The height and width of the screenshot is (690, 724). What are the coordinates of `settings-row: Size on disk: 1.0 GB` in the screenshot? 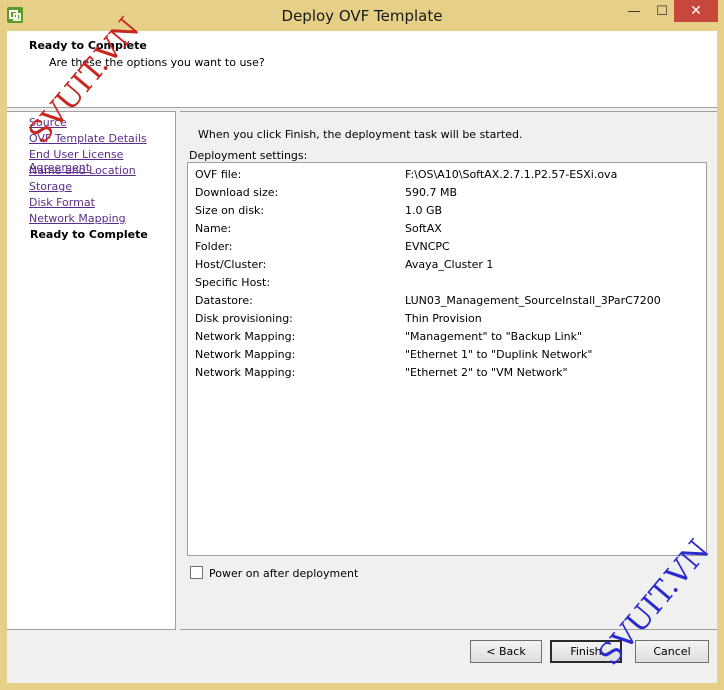 It's located at (450, 213).